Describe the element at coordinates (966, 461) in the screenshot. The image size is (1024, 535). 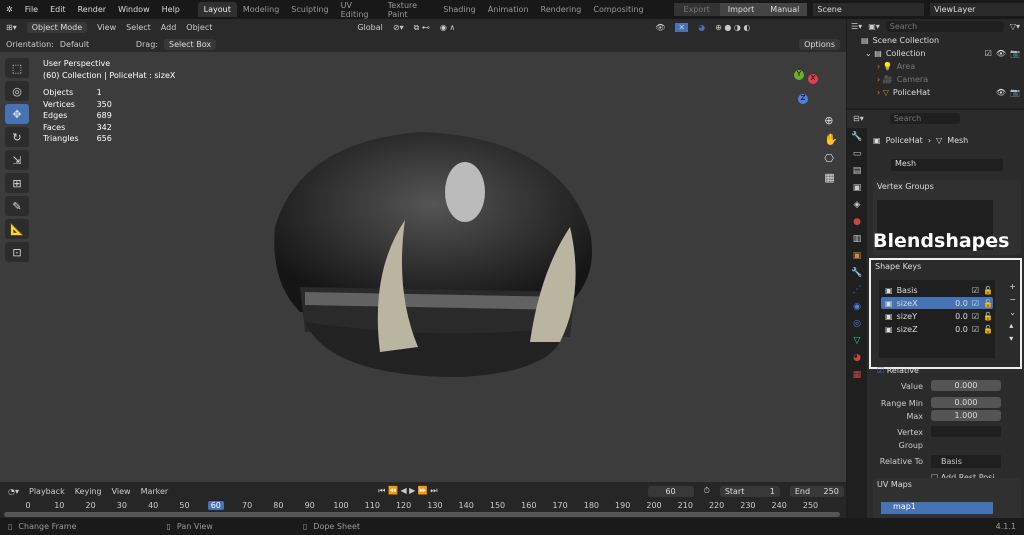
I see `relative-to-field: Basis` at that location.